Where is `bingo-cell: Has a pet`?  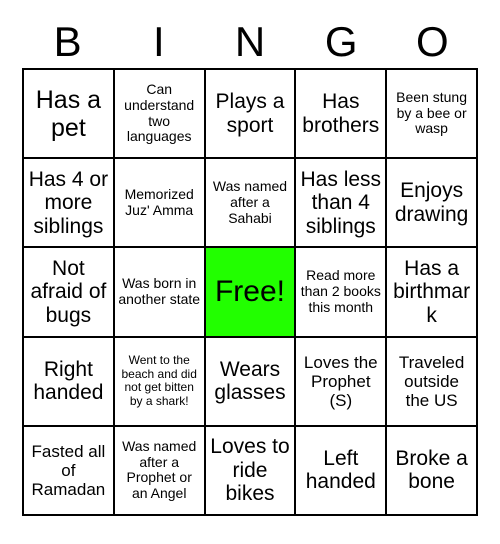 bingo-cell: Has a pet is located at coordinates (69, 115).